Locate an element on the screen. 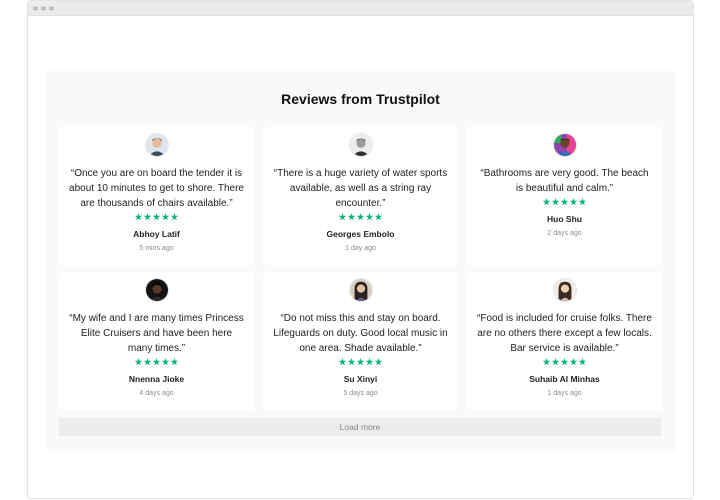 This screenshot has width=720, height=500. window-titlebar is located at coordinates (360, 8).